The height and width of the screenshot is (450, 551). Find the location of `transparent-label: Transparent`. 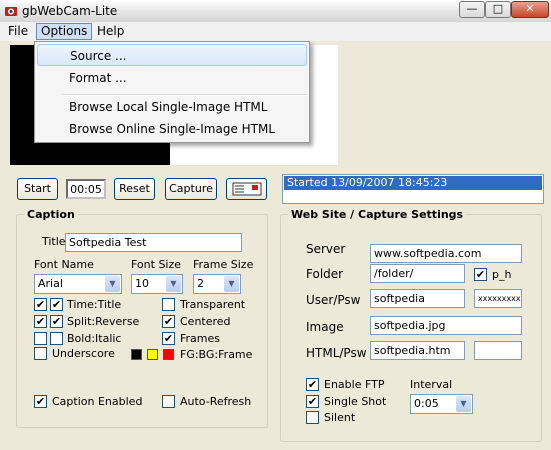

transparent-label: Transparent is located at coordinates (213, 304).